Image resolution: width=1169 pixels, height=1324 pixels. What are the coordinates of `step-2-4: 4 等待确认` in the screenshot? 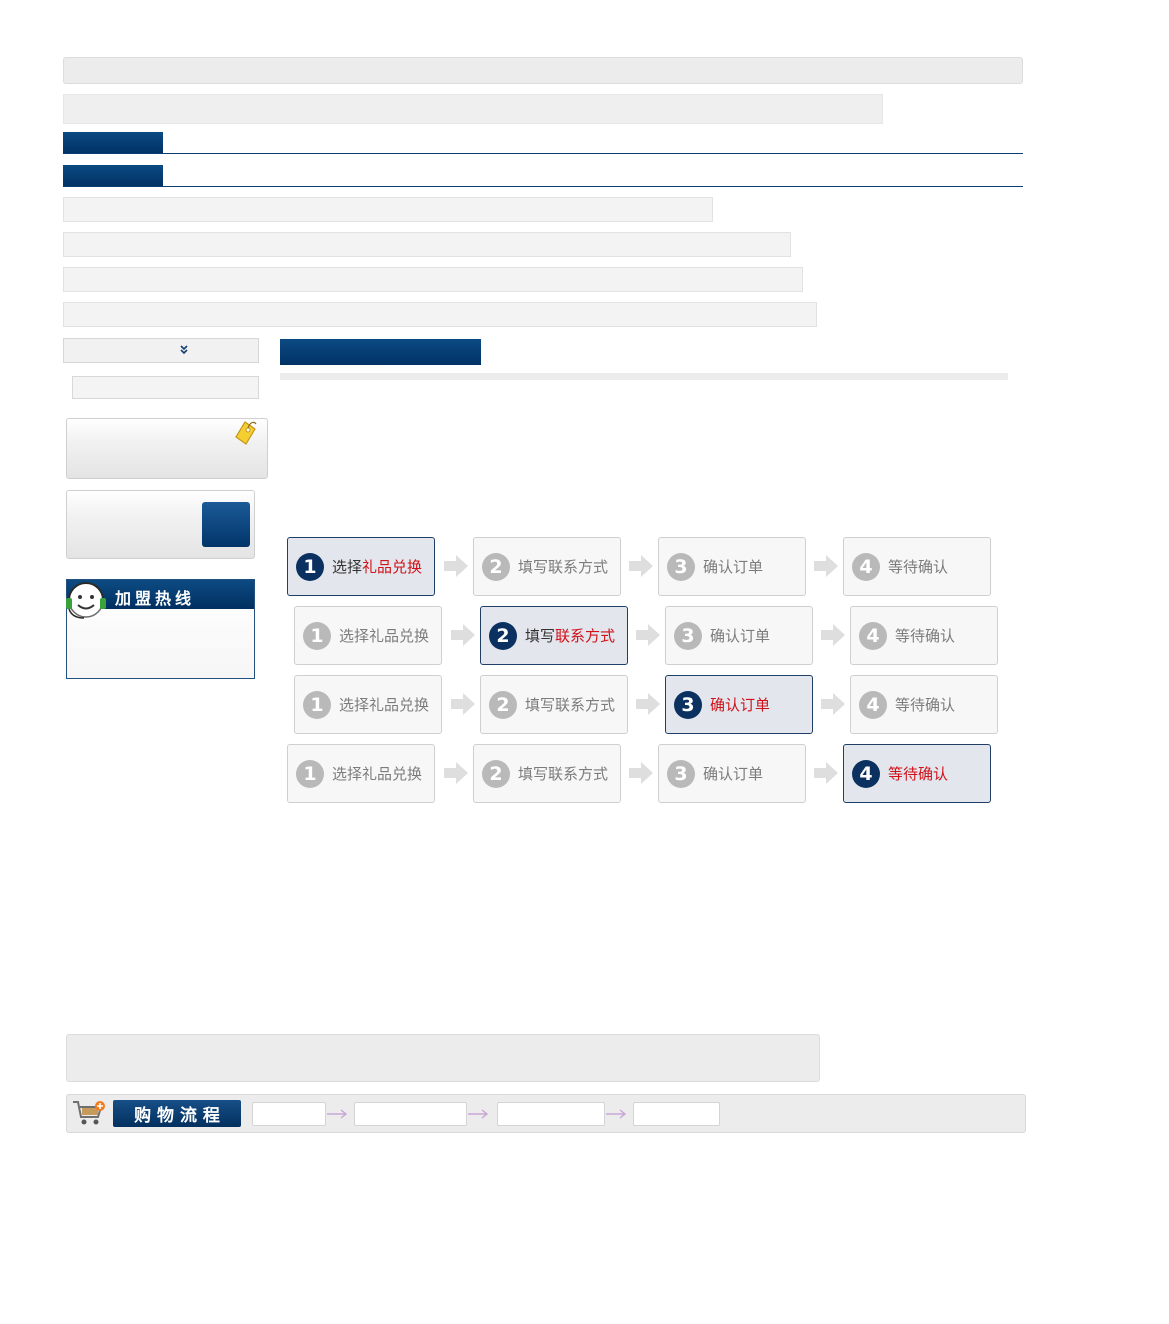 It's located at (924, 635).